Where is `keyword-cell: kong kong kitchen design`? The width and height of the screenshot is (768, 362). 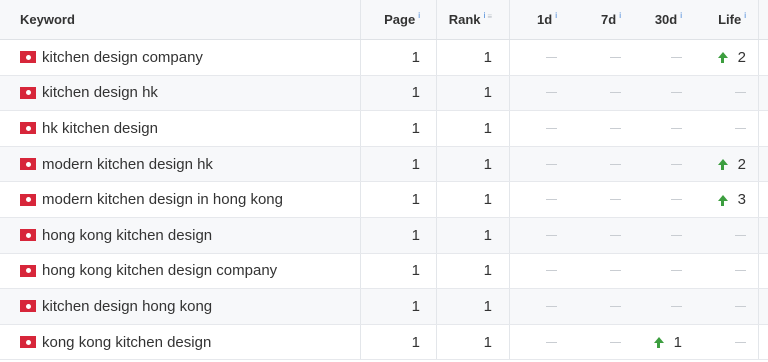 keyword-cell: kong kong kitchen design is located at coordinates (180, 342).